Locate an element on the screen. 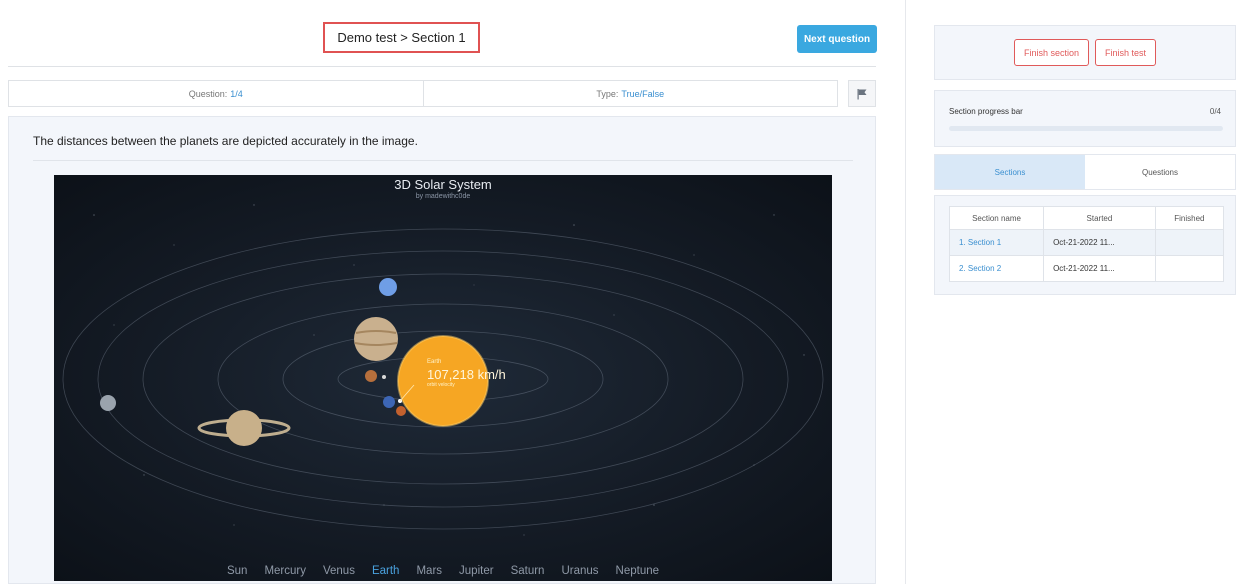 The width and height of the screenshot is (1236, 584). breadcrumb-text: Demo test > Section 1 is located at coordinates (401, 37).